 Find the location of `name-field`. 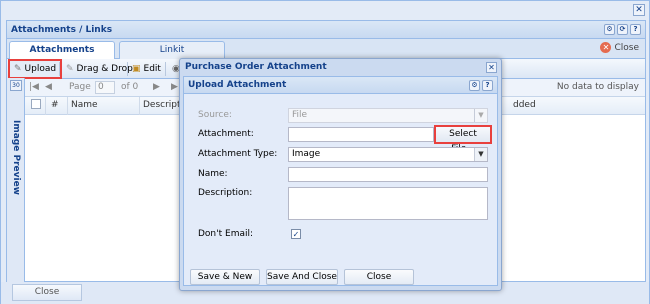

name-field is located at coordinates (388, 174).